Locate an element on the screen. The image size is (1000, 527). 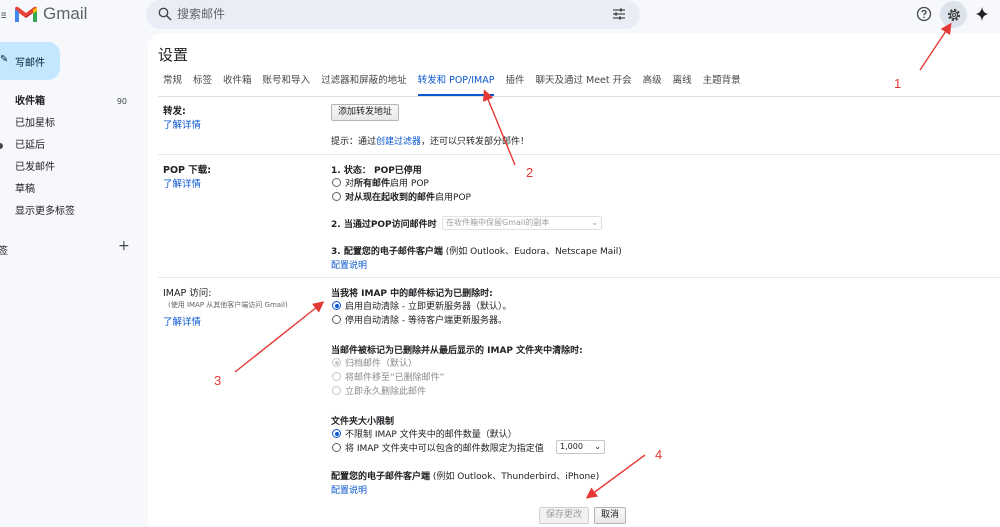
labels-heading: 签 is located at coordinates (4, 251).